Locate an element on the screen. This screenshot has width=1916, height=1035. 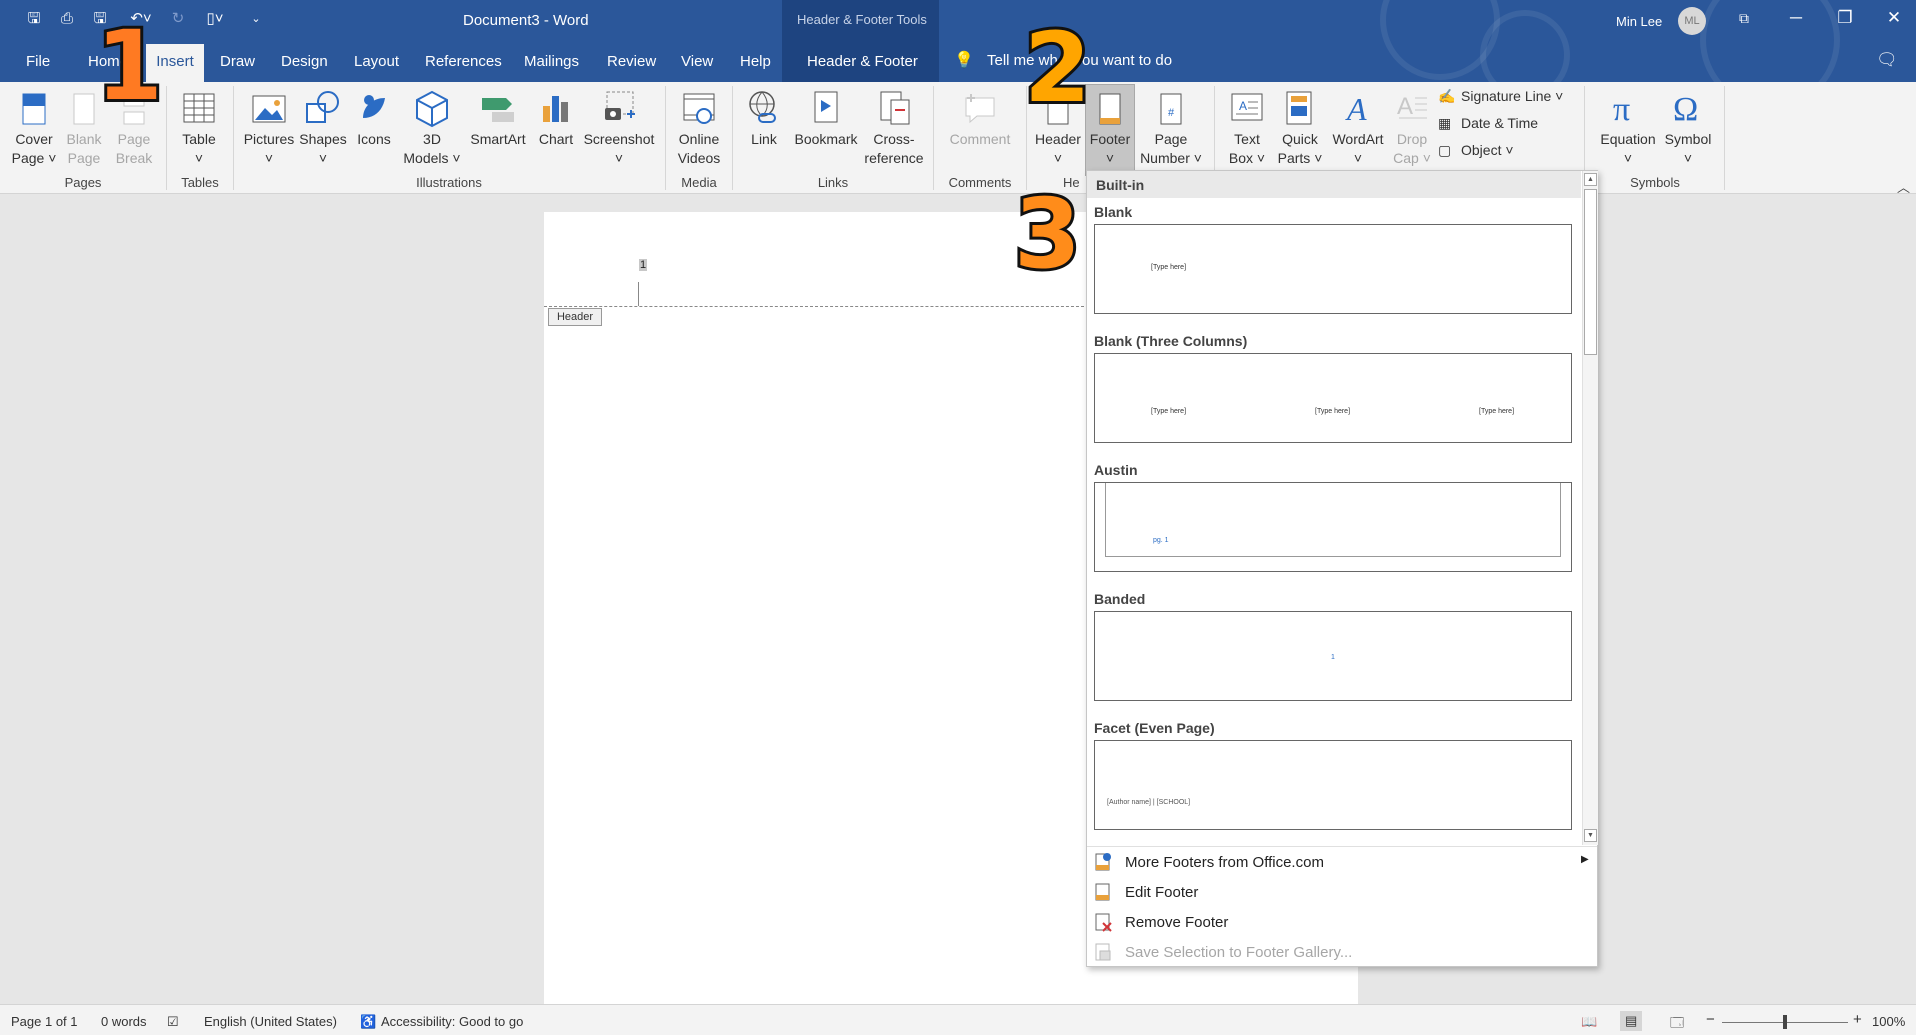
gallery-item-blank: [Type here] is located at coordinates (1333, 269).